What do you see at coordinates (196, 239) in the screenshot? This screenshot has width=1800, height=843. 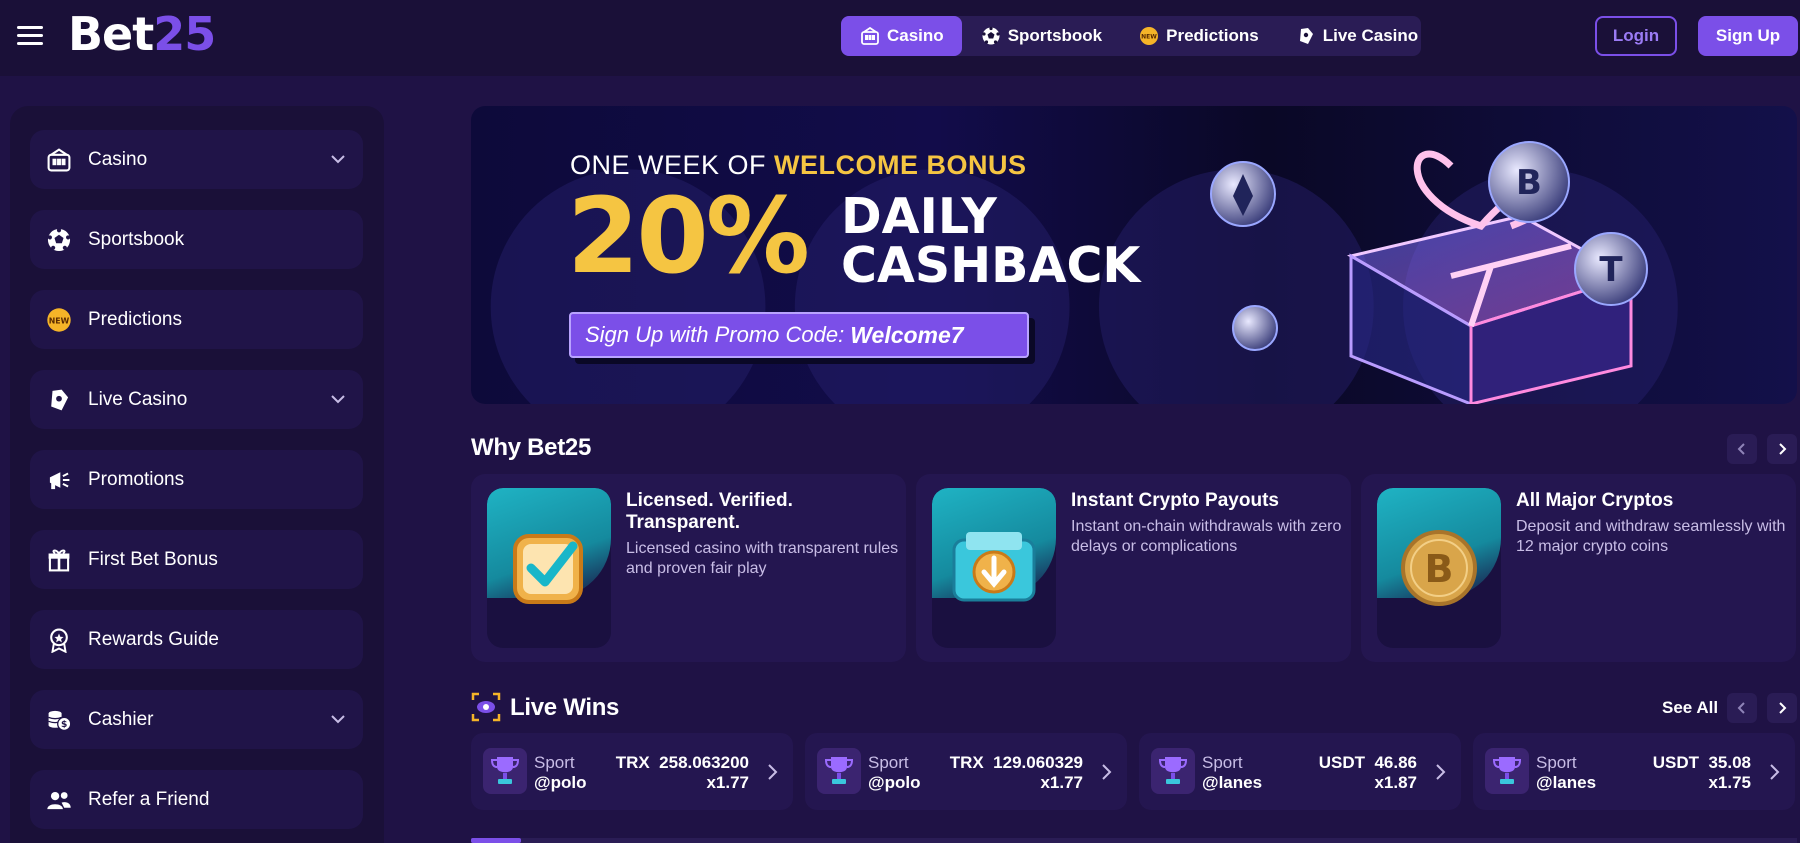 I see `sidebar-item-sportsbook: Sportsbook` at bounding box center [196, 239].